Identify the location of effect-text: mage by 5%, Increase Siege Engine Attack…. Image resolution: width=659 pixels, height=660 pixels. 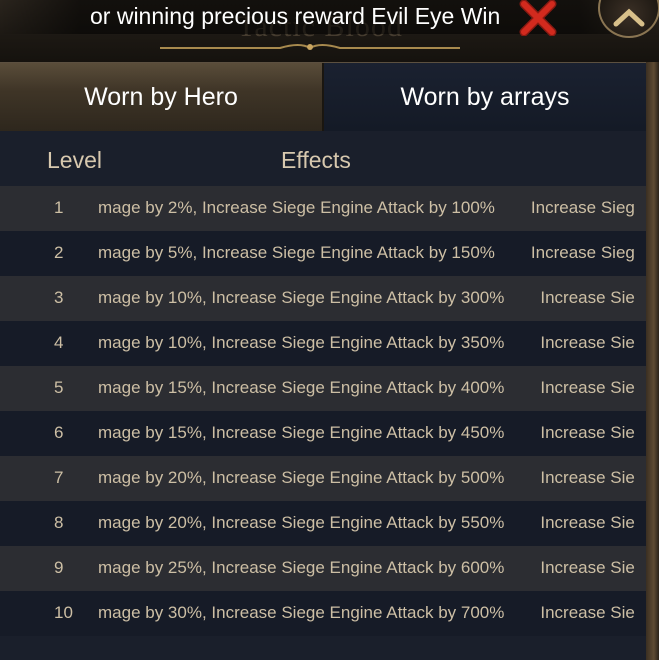
(296, 252).